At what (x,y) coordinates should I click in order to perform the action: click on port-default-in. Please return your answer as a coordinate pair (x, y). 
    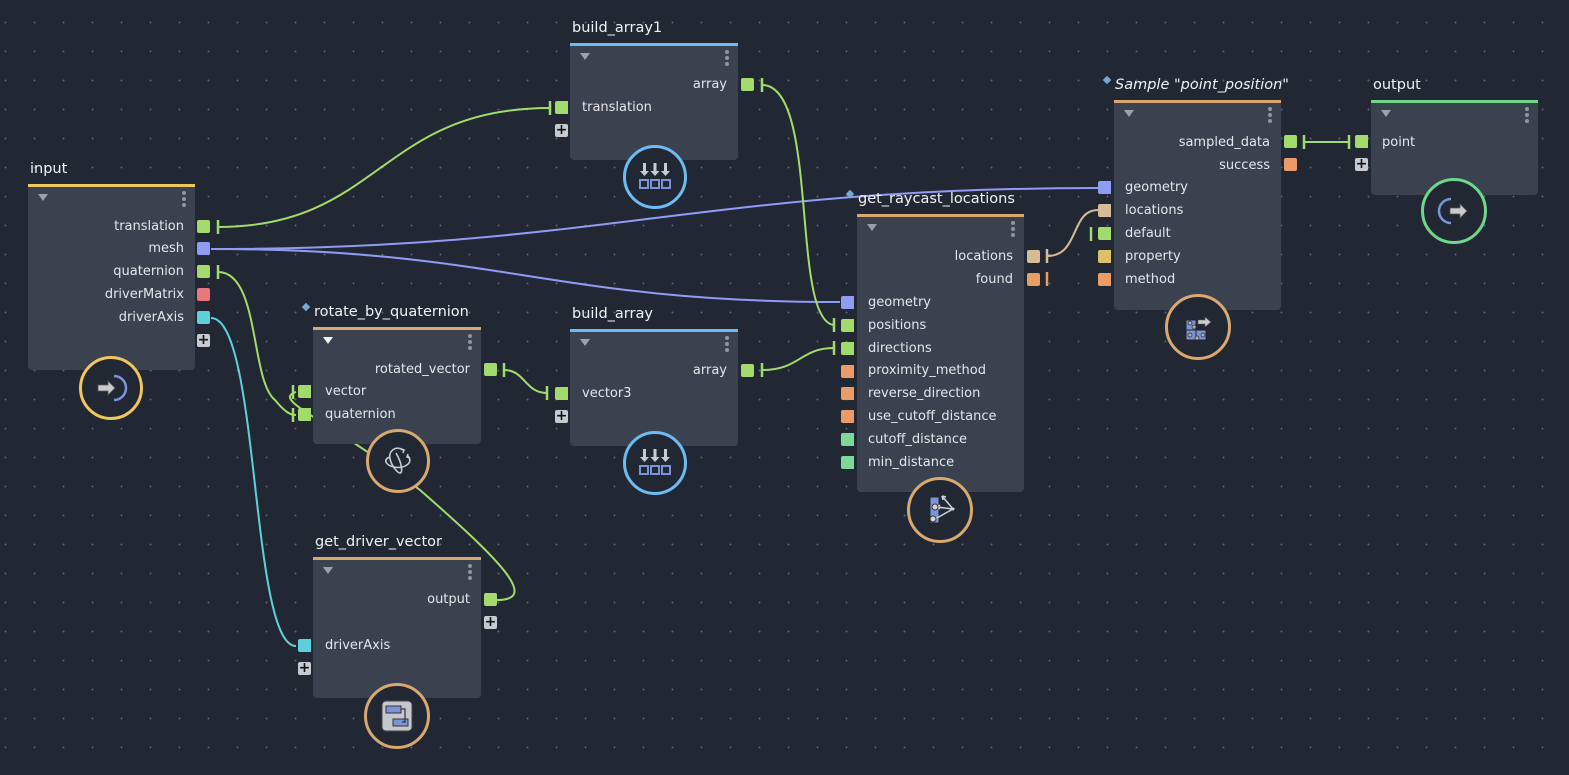
    Looking at the image, I should click on (1104, 233).